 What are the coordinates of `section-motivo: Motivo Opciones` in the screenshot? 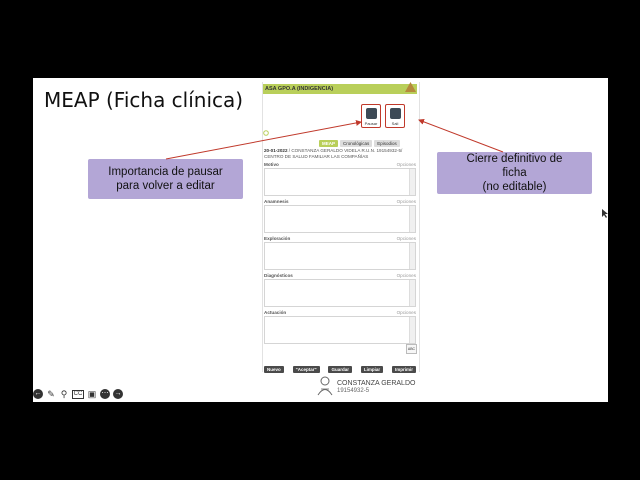 It's located at (340, 179).